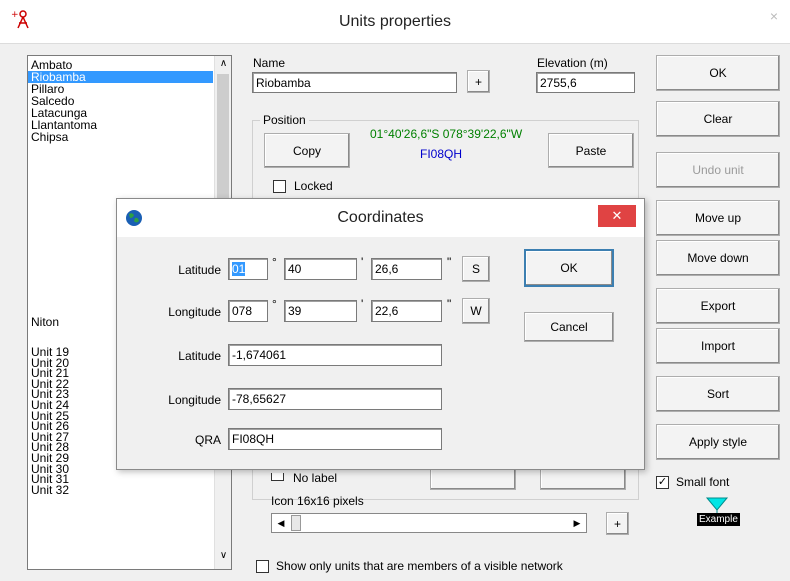 The image size is (790, 581). What do you see at coordinates (320, 269) in the screenshot?
I see `lat-minutes-input: 40` at bounding box center [320, 269].